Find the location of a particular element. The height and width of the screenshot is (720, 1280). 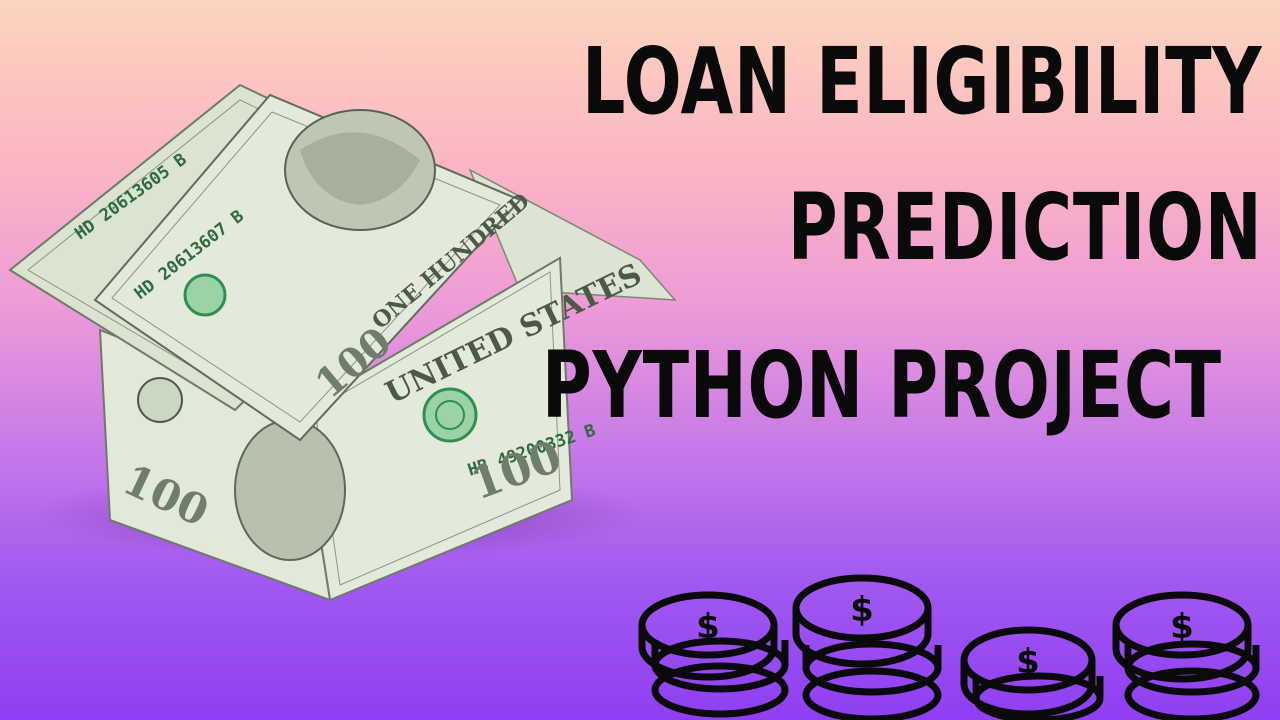

title-line-2: PREDICTION is located at coordinates (1024, 227).